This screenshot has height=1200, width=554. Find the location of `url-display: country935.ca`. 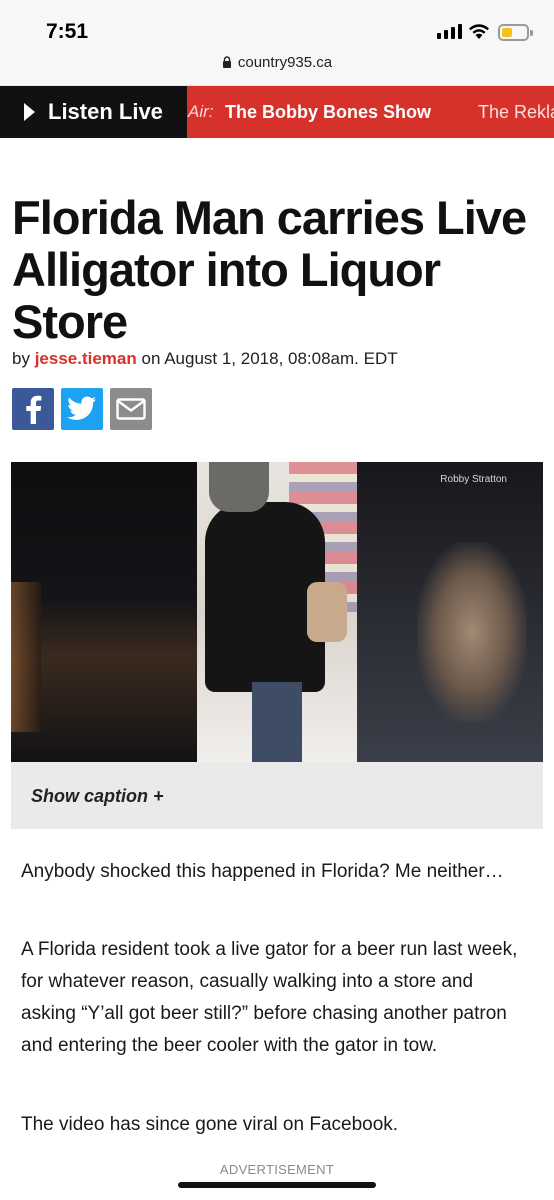

url-display: country935.ca is located at coordinates (277, 62).